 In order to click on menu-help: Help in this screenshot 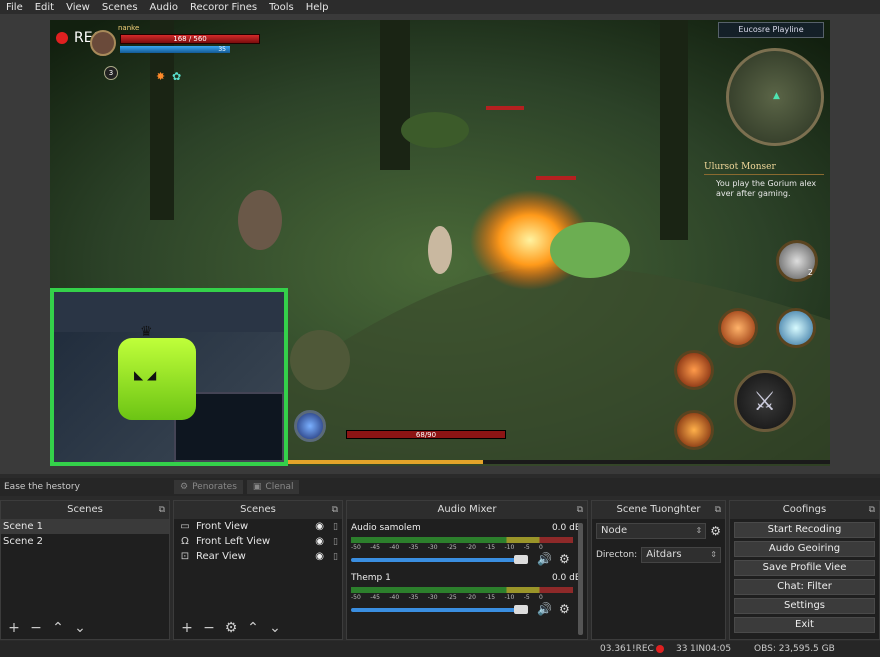, I will do `click(317, 7)`.